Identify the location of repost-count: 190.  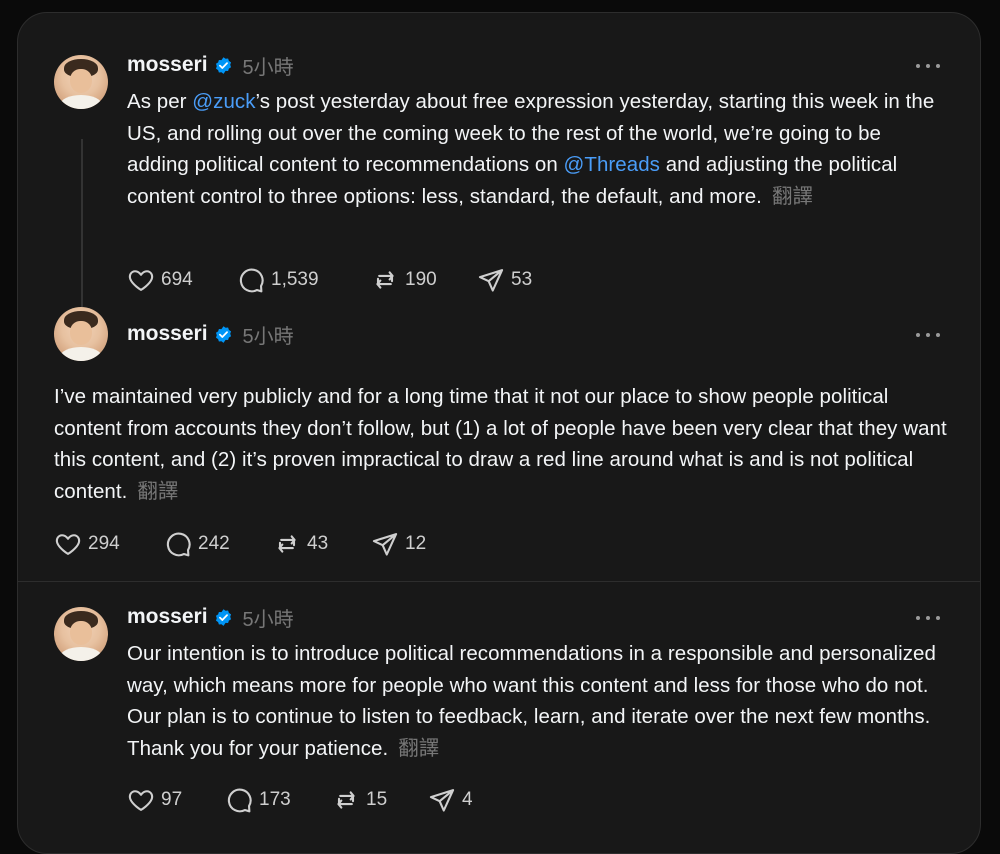
(421, 279).